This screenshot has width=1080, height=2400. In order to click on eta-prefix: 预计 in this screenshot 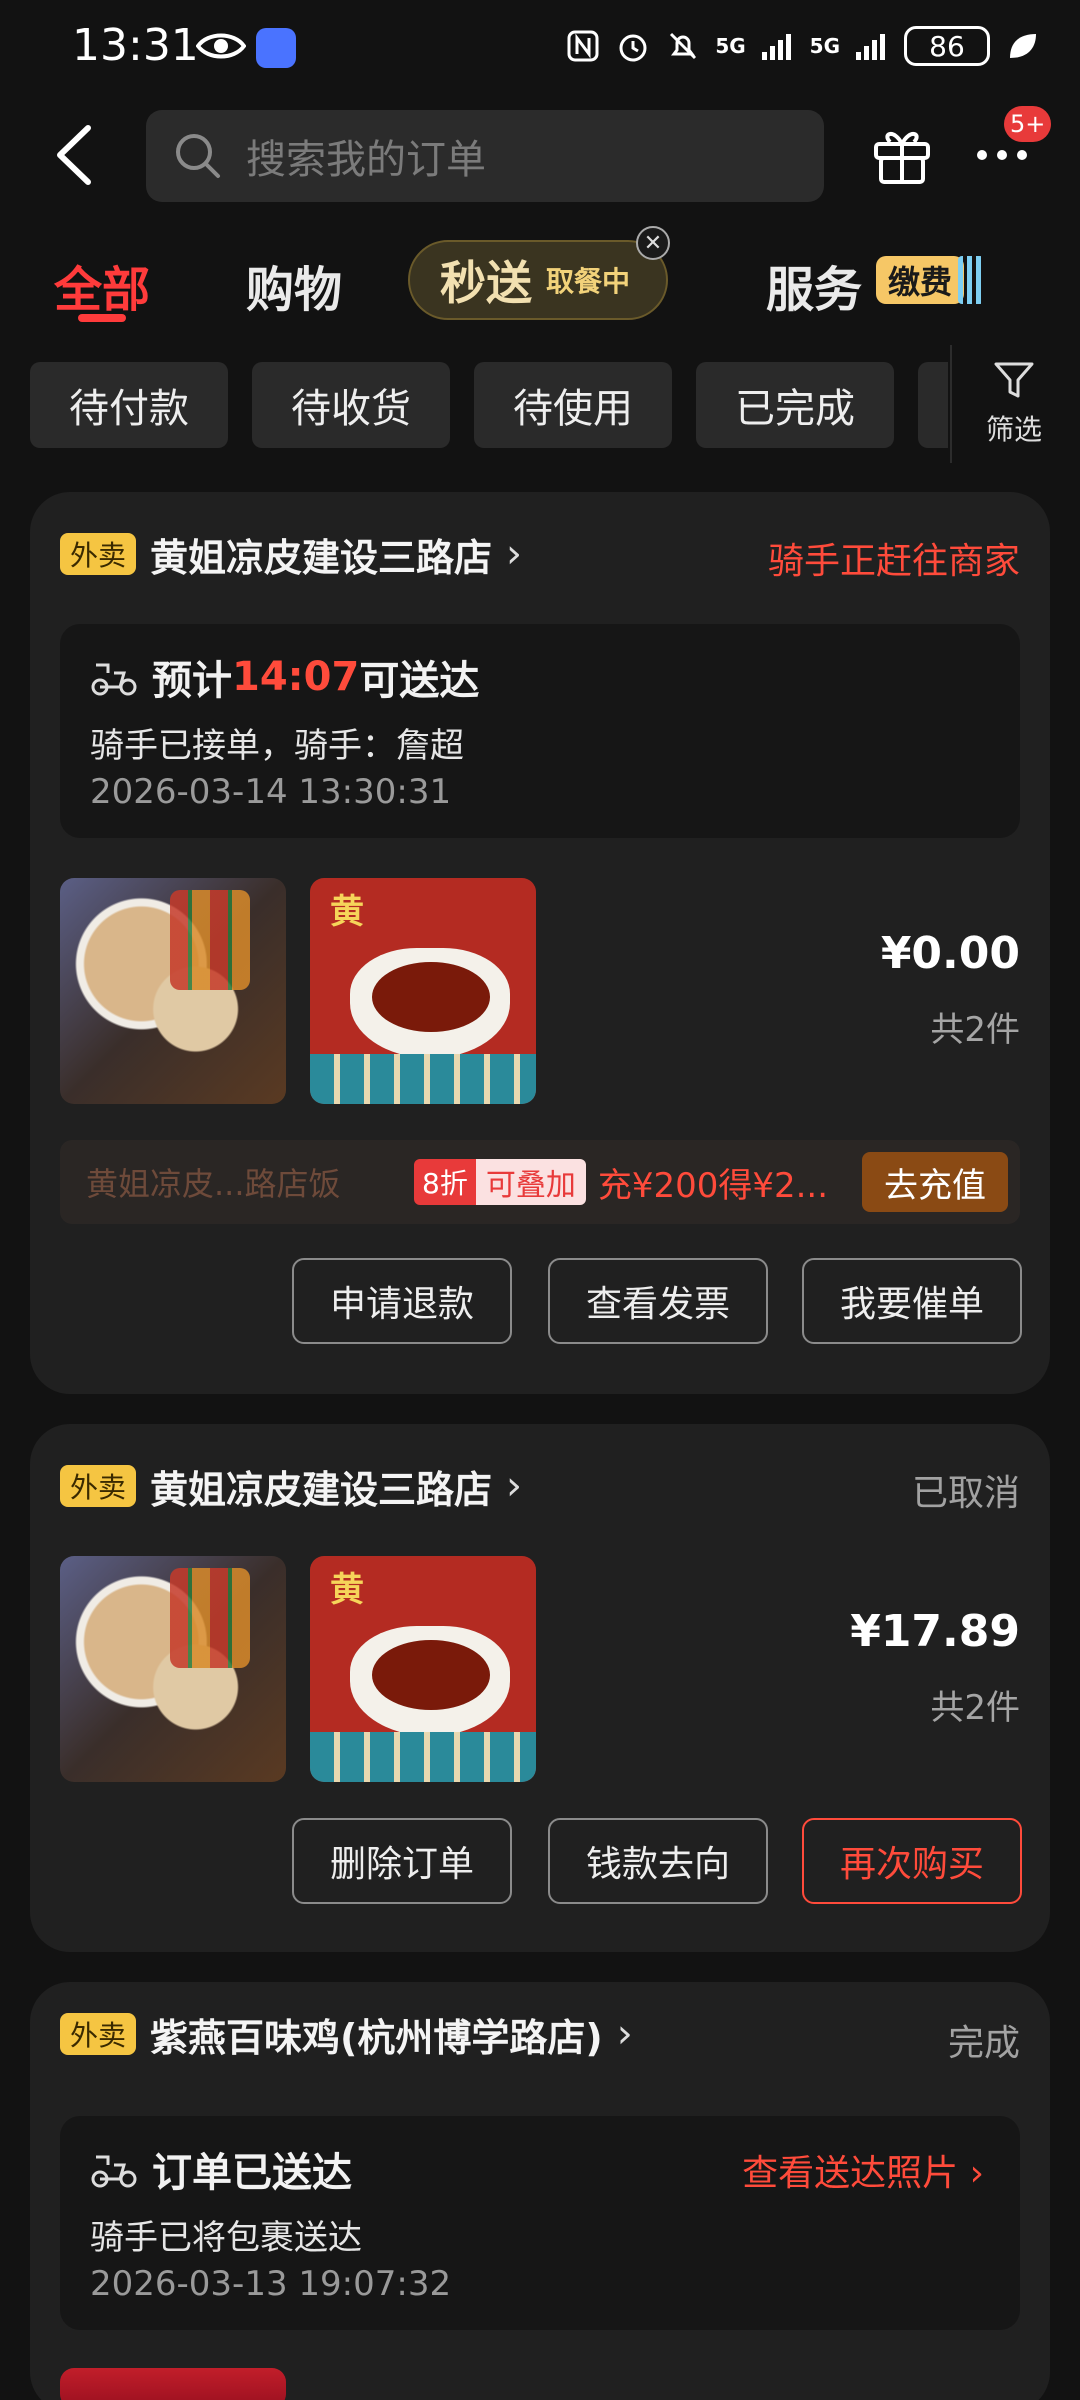, I will do `click(192, 681)`.